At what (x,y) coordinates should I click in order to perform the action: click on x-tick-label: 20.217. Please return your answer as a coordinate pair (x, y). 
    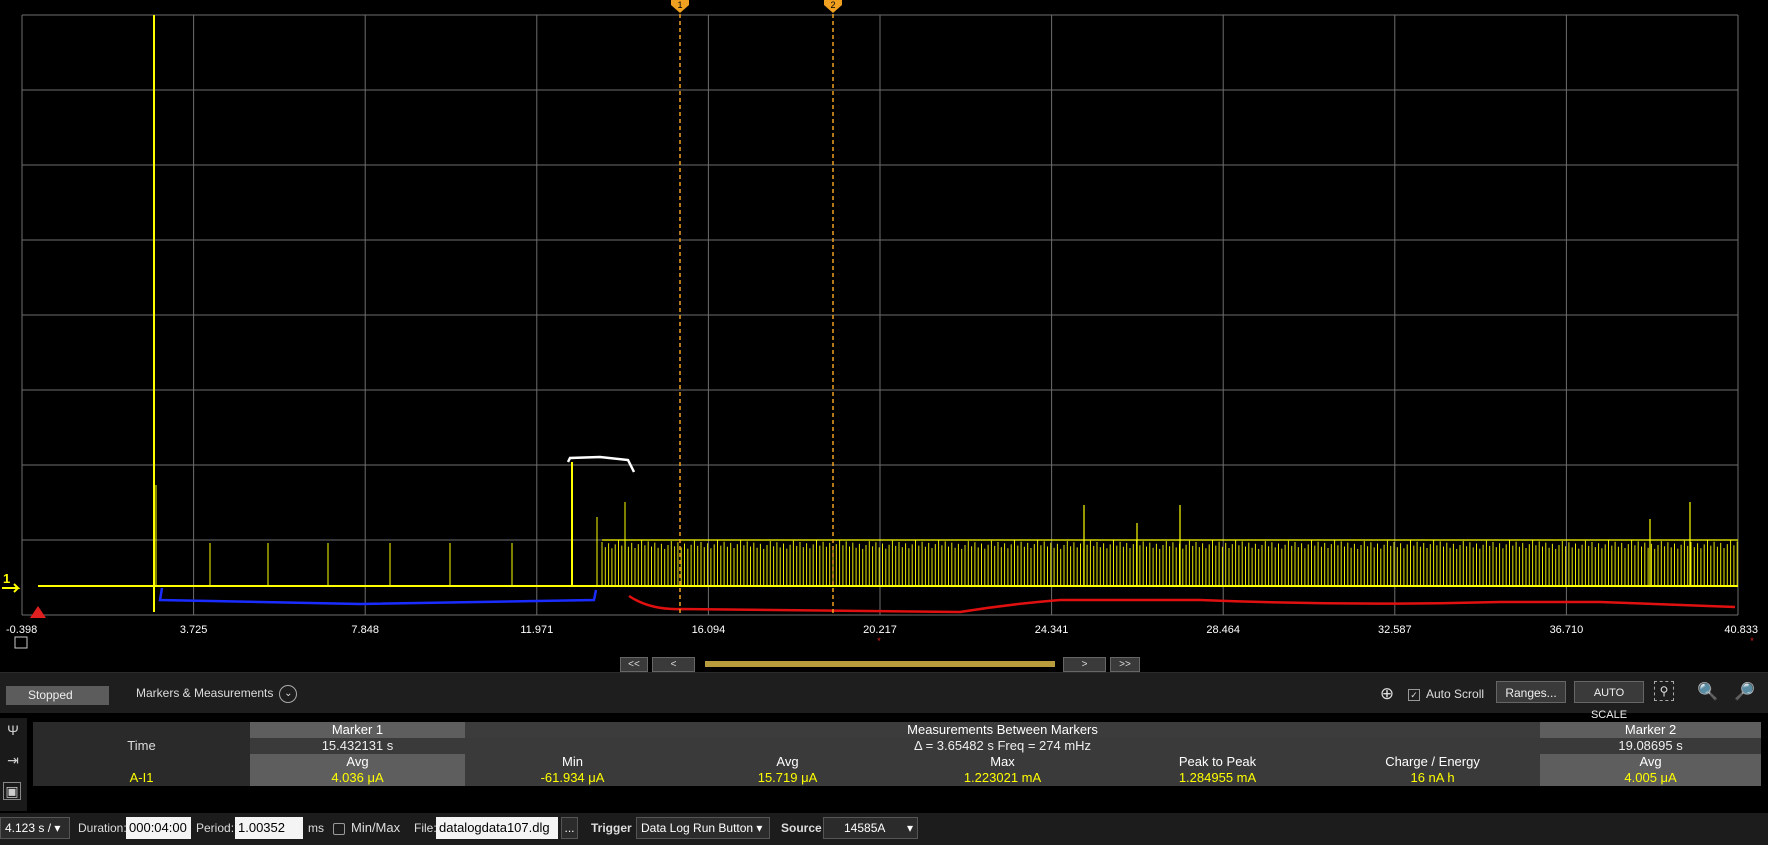
    Looking at the image, I should click on (880, 630).